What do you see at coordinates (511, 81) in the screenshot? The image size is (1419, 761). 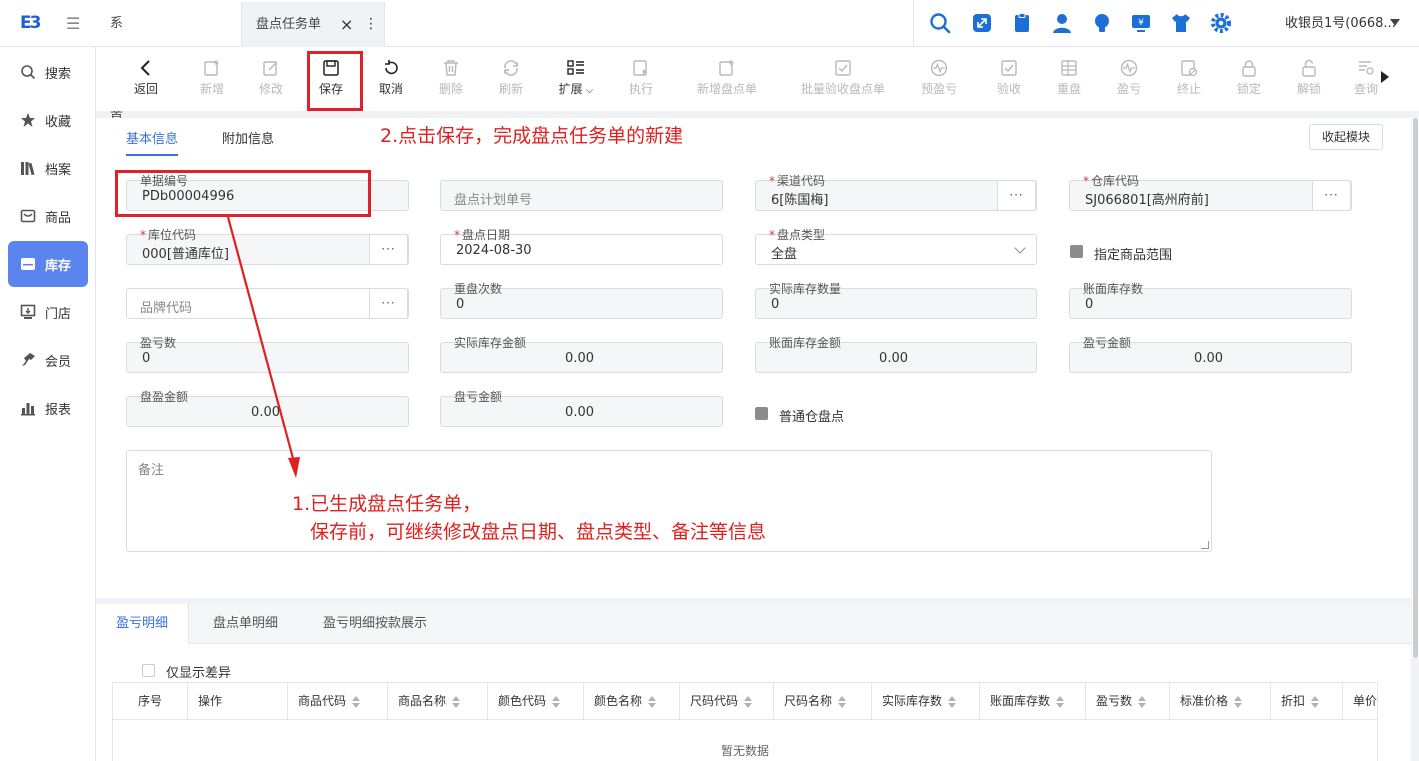 I see `refresh-button: 刷新` at bounding box center [511, 81].